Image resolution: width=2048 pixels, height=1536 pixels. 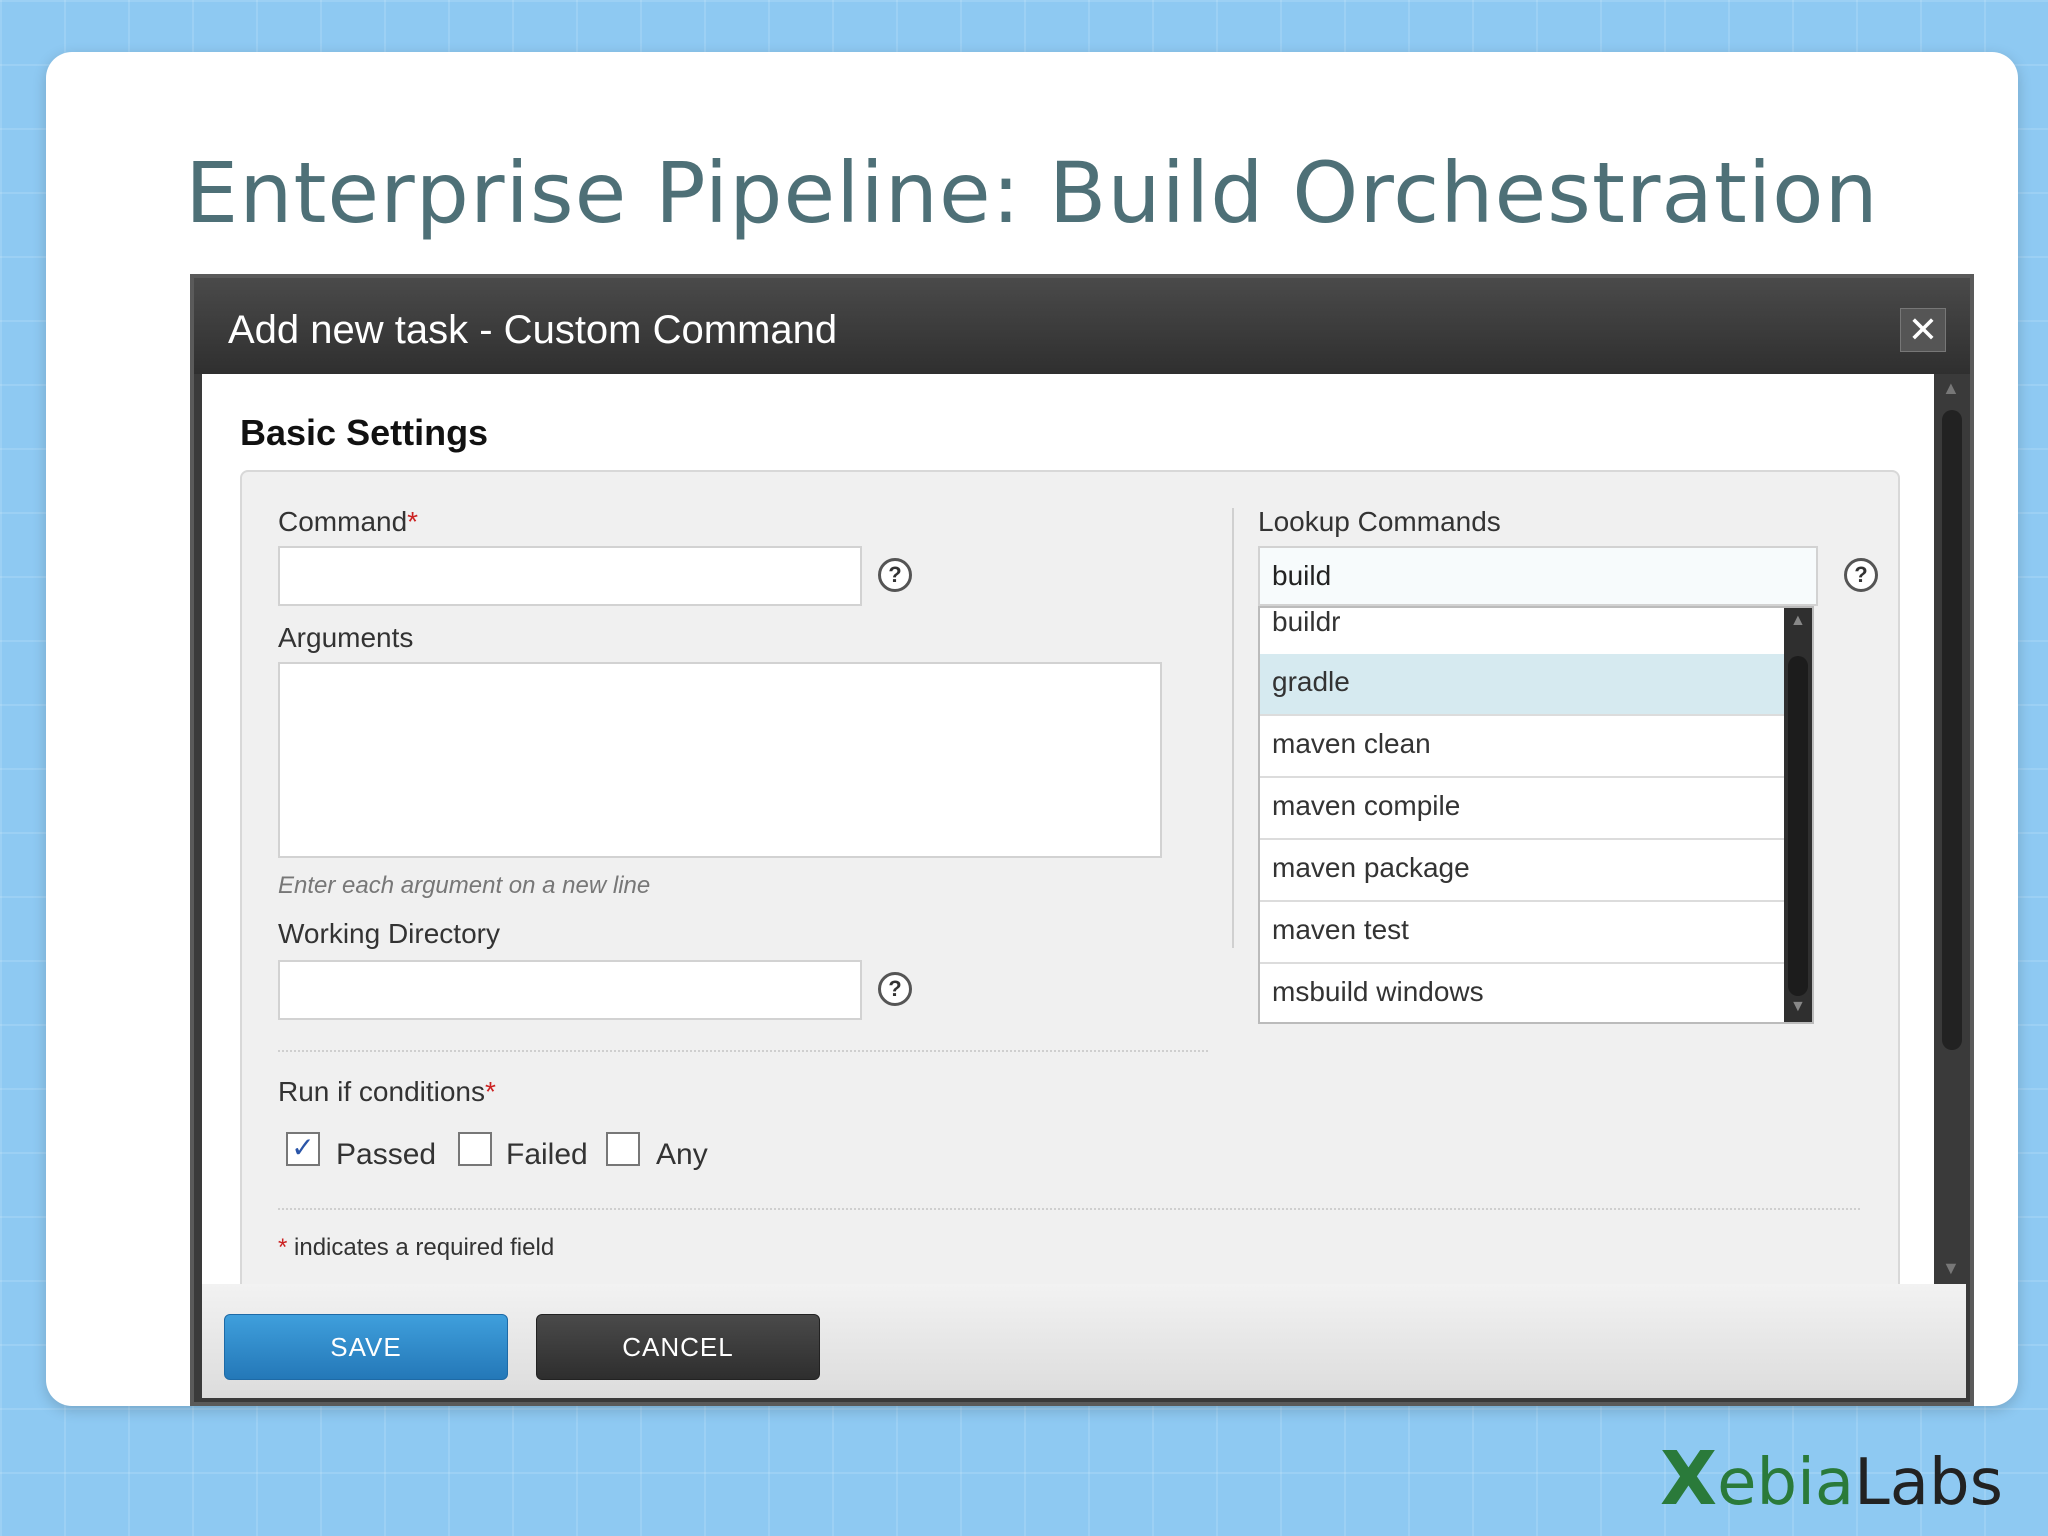 I want to click on dropdown-scroll-thumb, so click(x=1798, y=826).